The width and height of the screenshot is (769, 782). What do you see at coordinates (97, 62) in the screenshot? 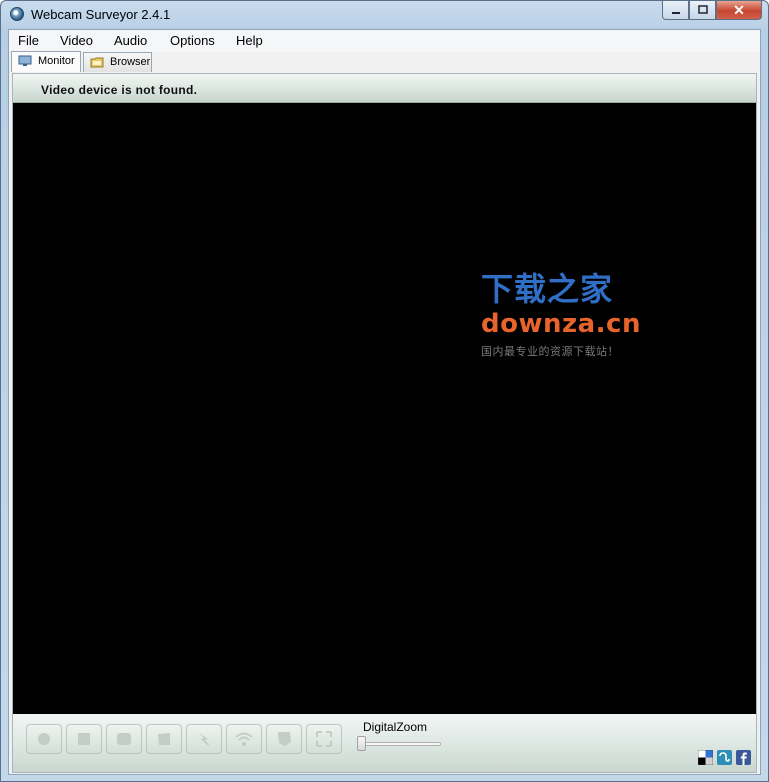
I see `folder-icon` at bounding box center [97, 62].